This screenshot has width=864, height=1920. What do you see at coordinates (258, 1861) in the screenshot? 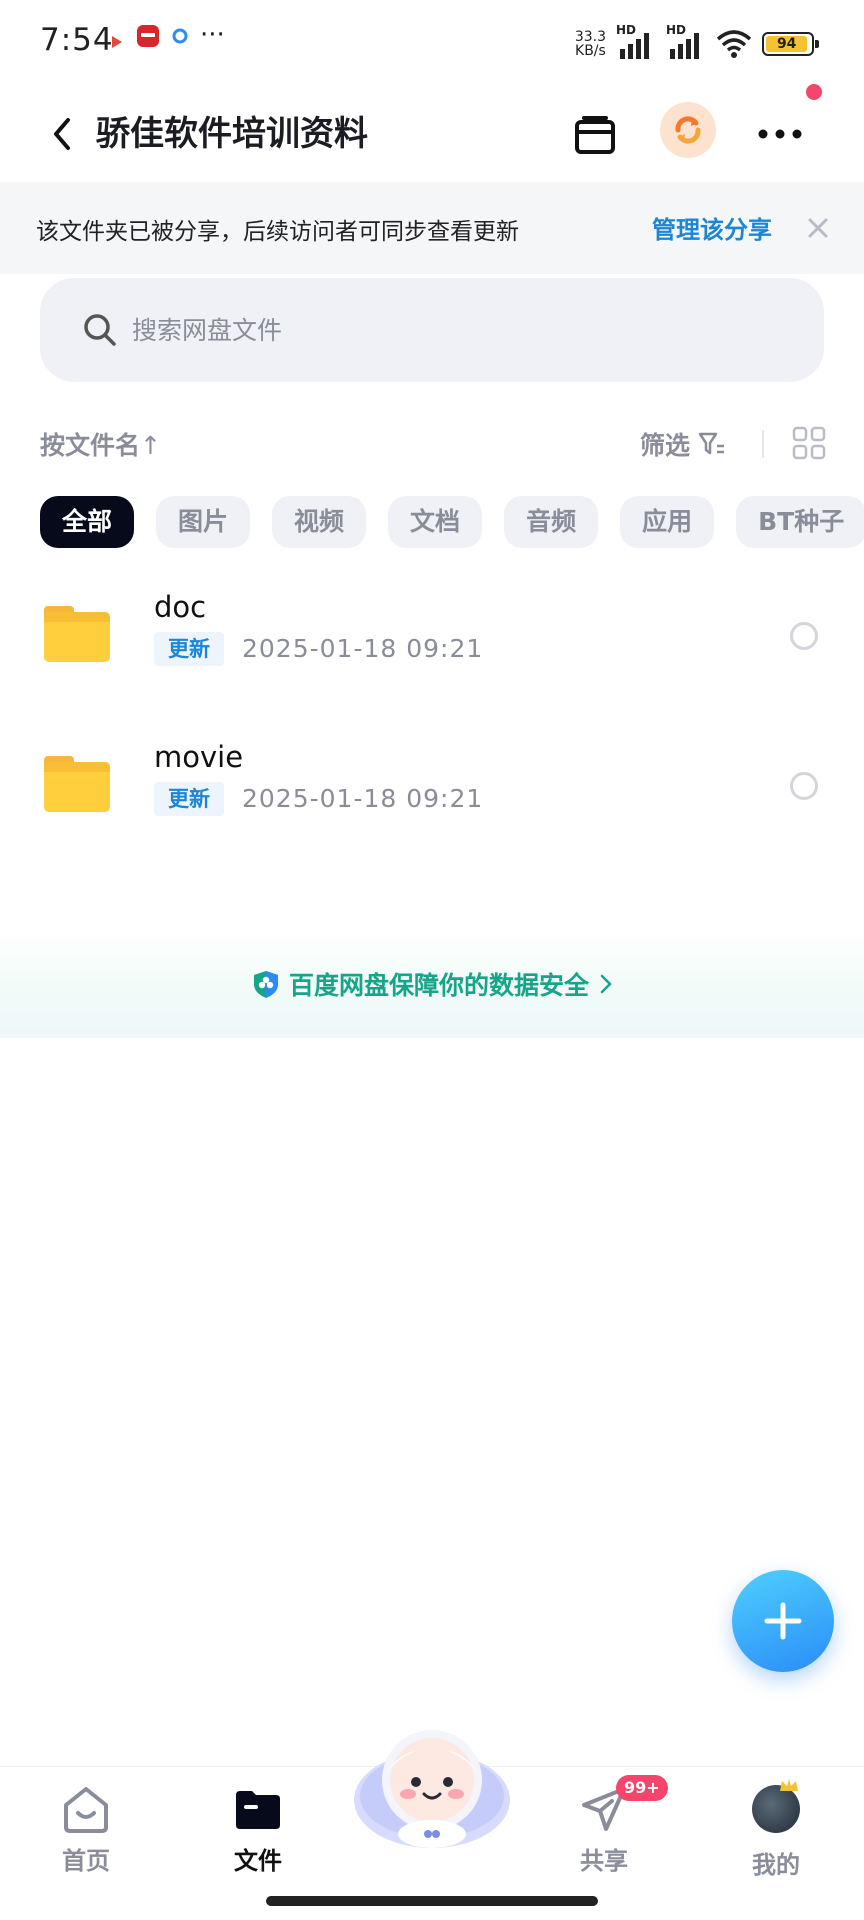
I see `nav-files-label: 文件` at bounding box center [258, 1861].